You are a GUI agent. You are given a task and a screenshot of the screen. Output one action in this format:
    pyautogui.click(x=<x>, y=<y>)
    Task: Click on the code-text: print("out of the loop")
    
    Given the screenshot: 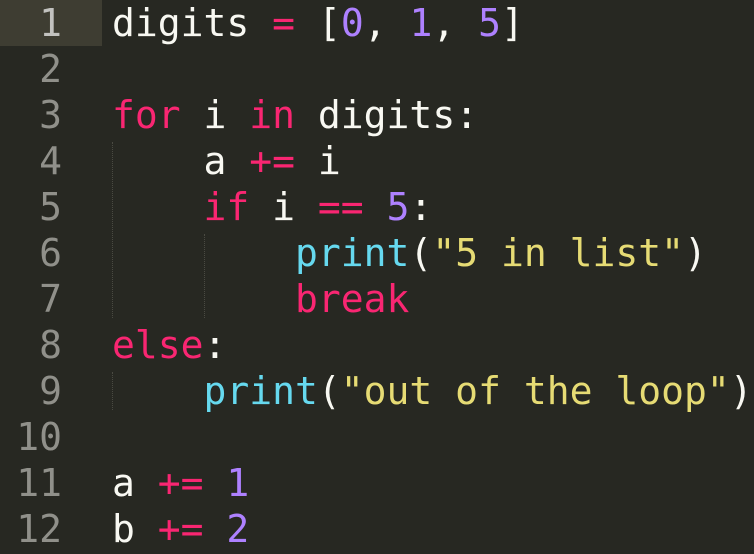 What is the action you would take?
    pyautogui.click(x=432, y=391)
    